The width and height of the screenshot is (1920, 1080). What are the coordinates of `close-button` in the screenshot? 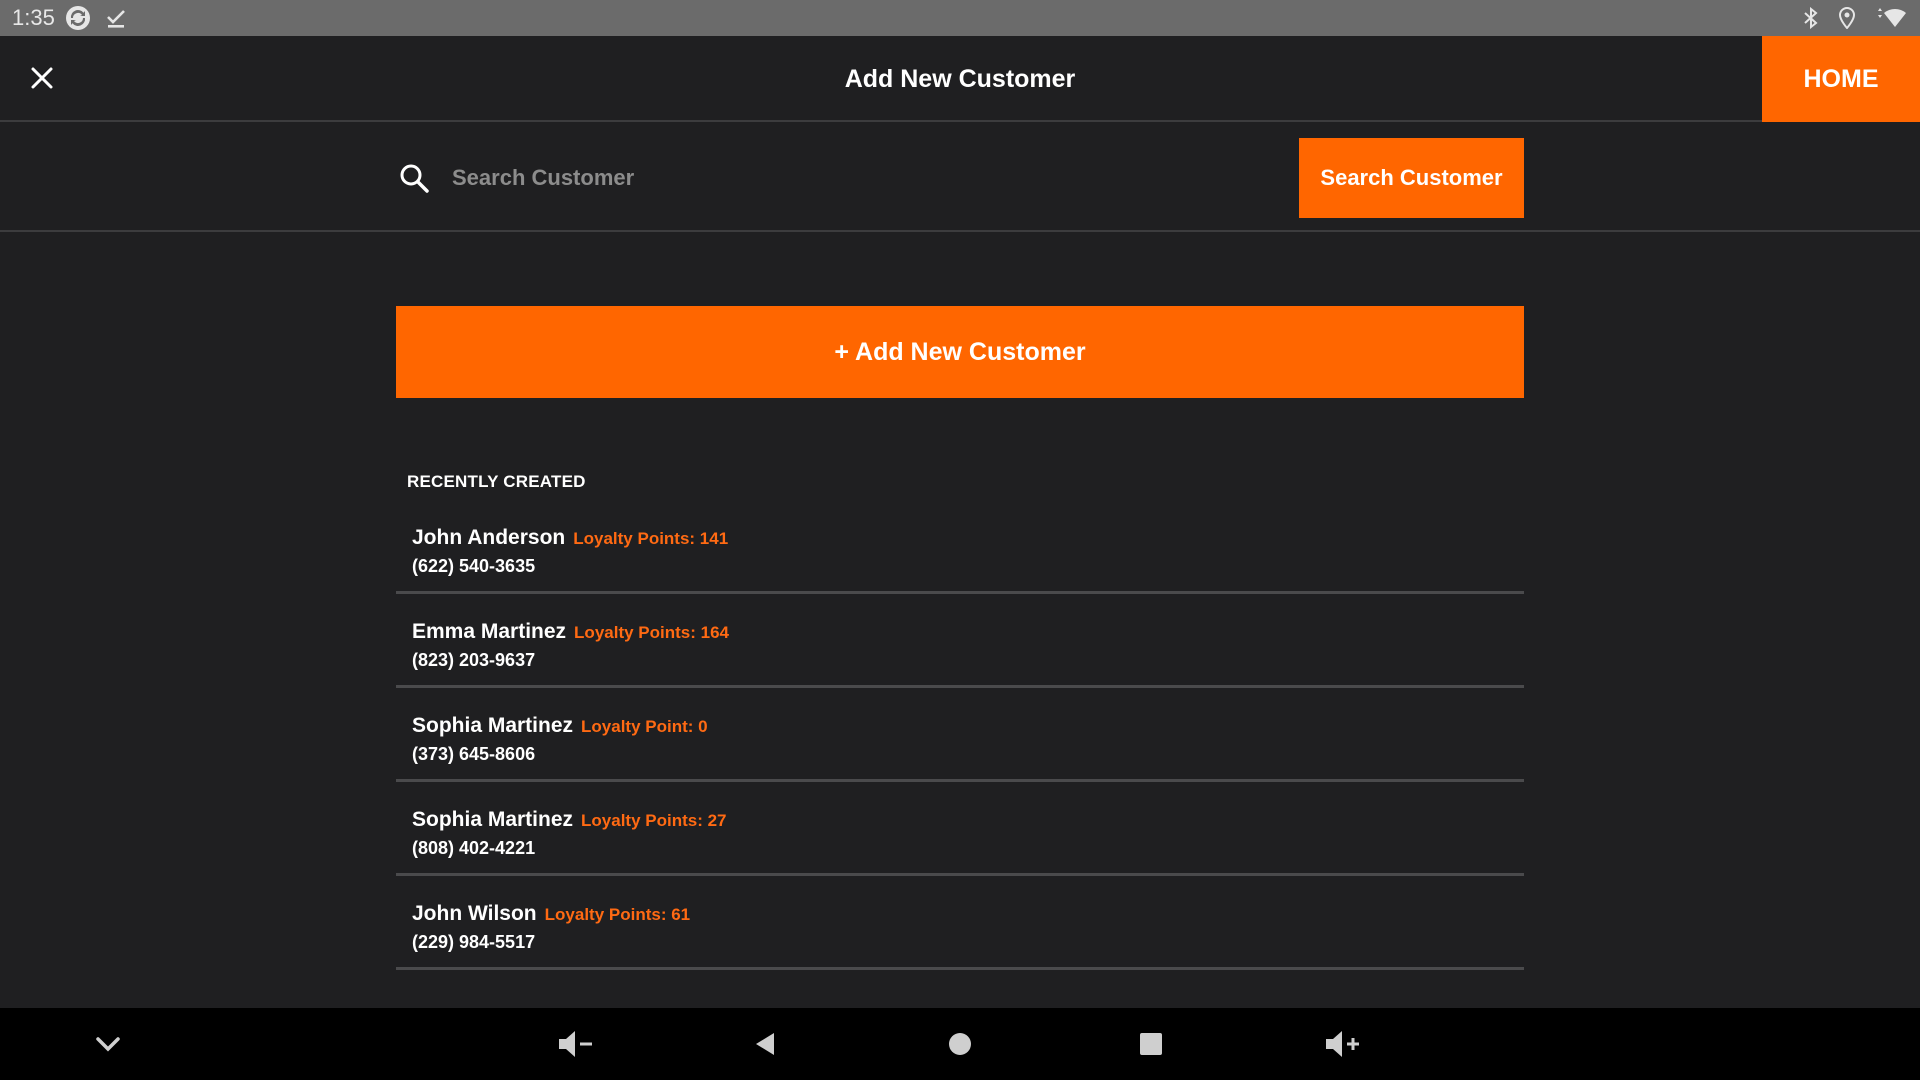 It's located at (42, 78).